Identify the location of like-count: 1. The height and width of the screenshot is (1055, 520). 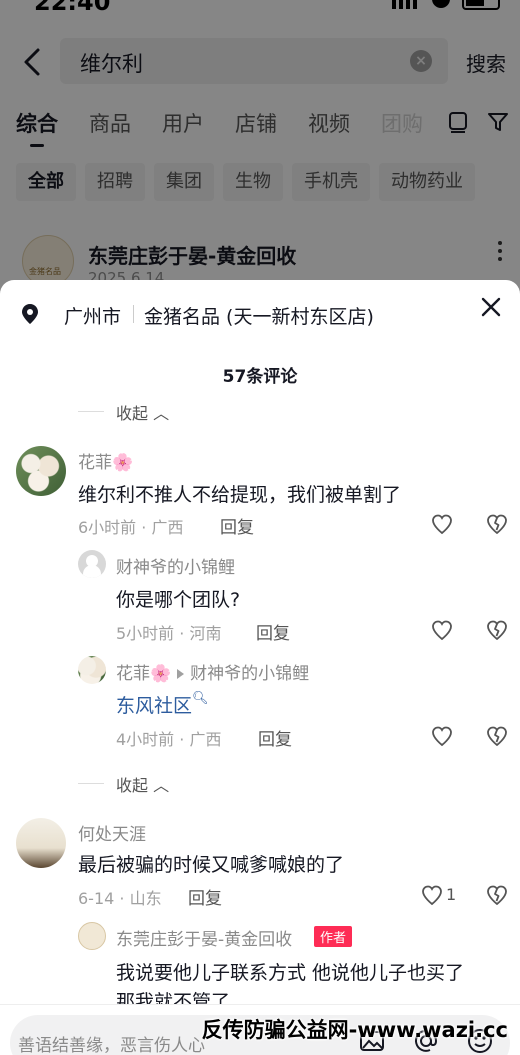
(451, 894).